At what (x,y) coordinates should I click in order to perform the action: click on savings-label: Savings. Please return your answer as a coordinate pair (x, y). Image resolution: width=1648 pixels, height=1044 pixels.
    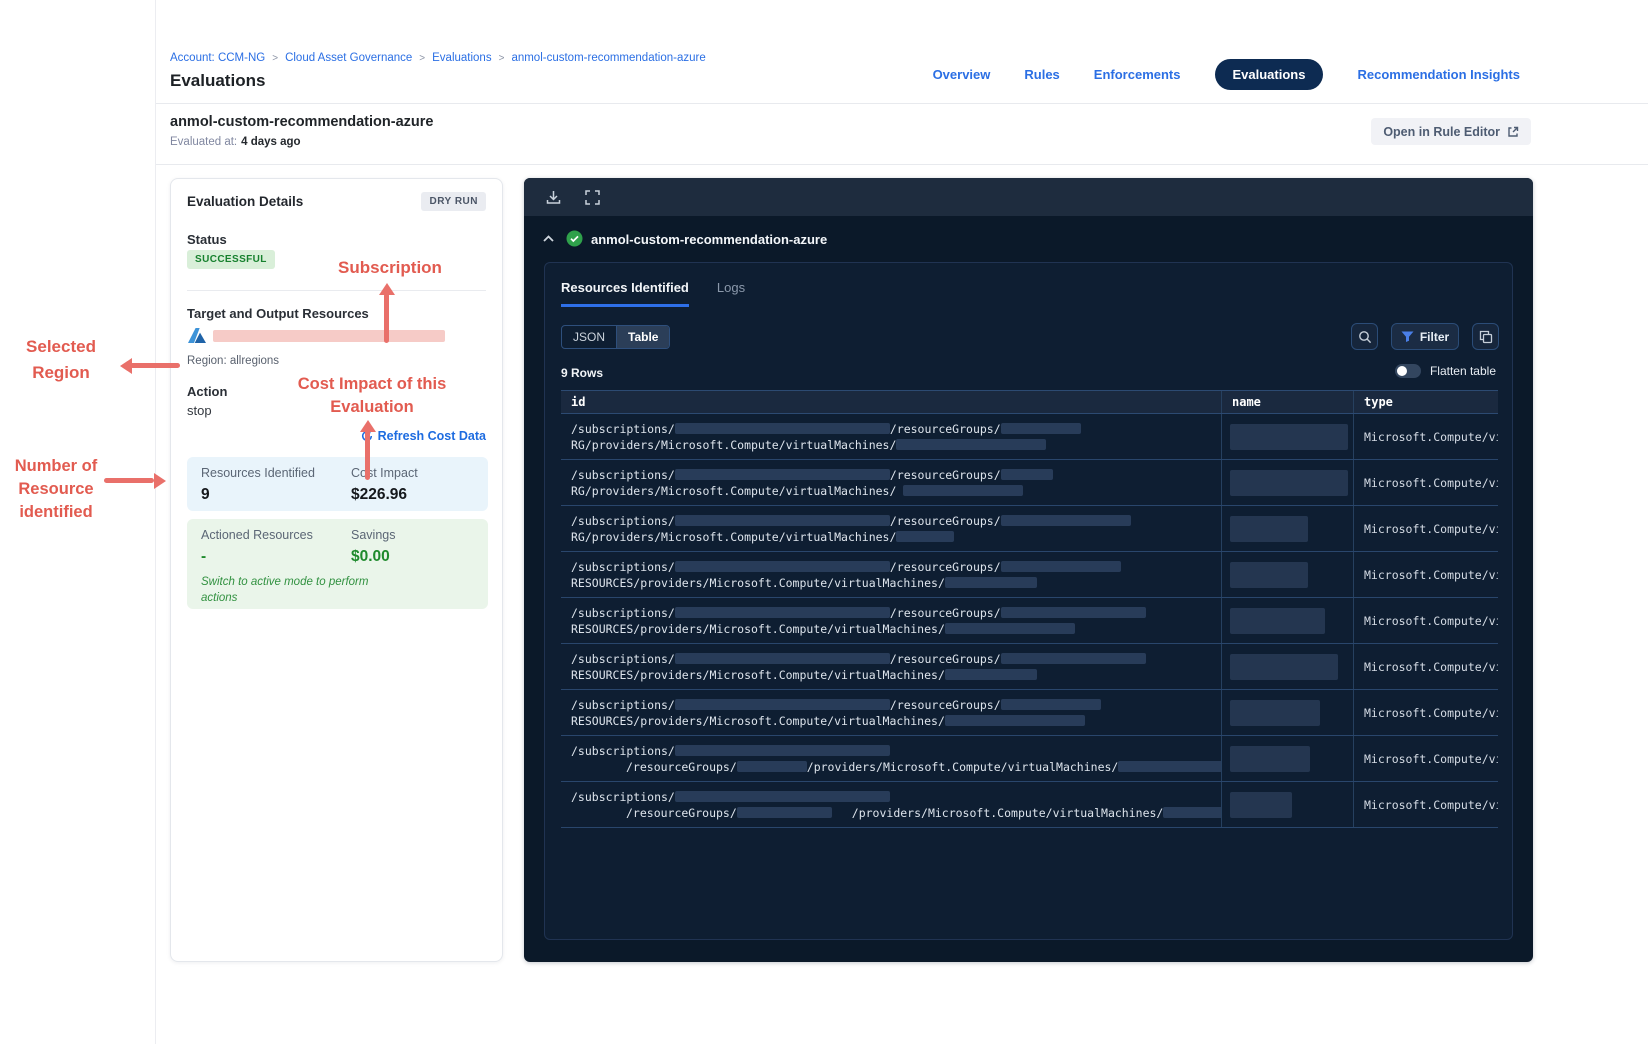
    Looking at the image, I should click on (373, 535).